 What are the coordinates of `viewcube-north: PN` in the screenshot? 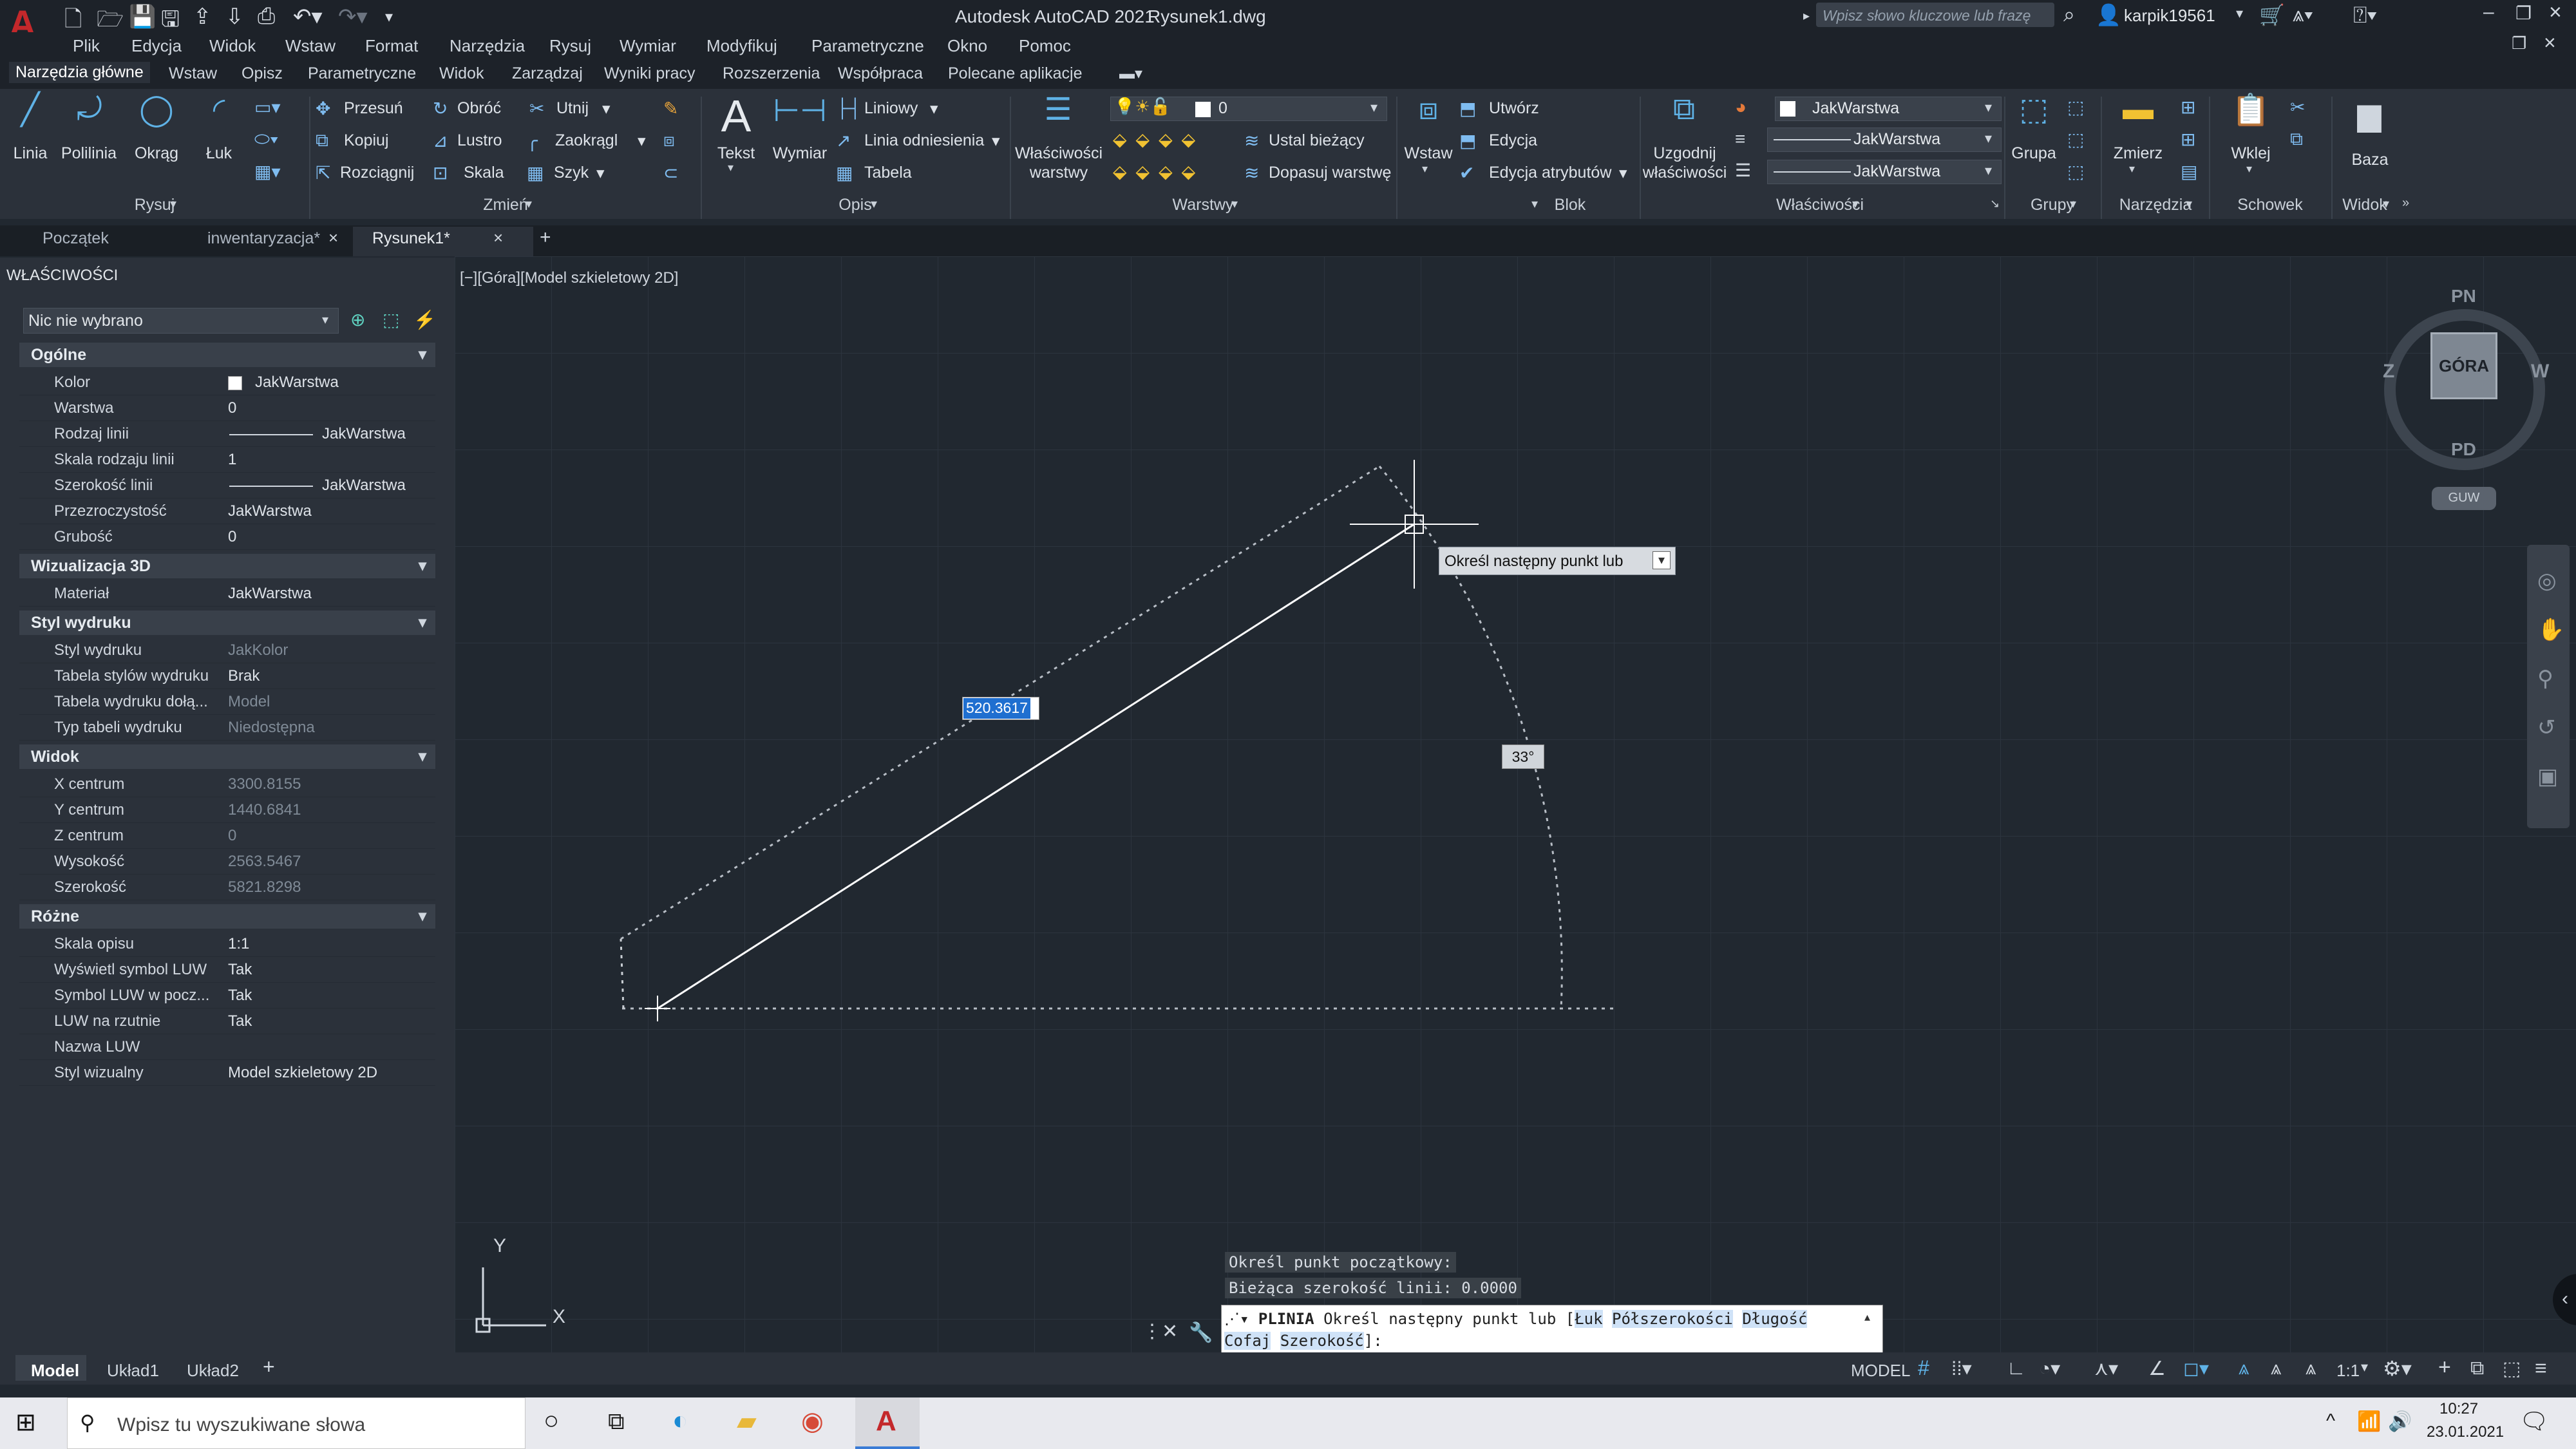 It's located at (2463, 296).